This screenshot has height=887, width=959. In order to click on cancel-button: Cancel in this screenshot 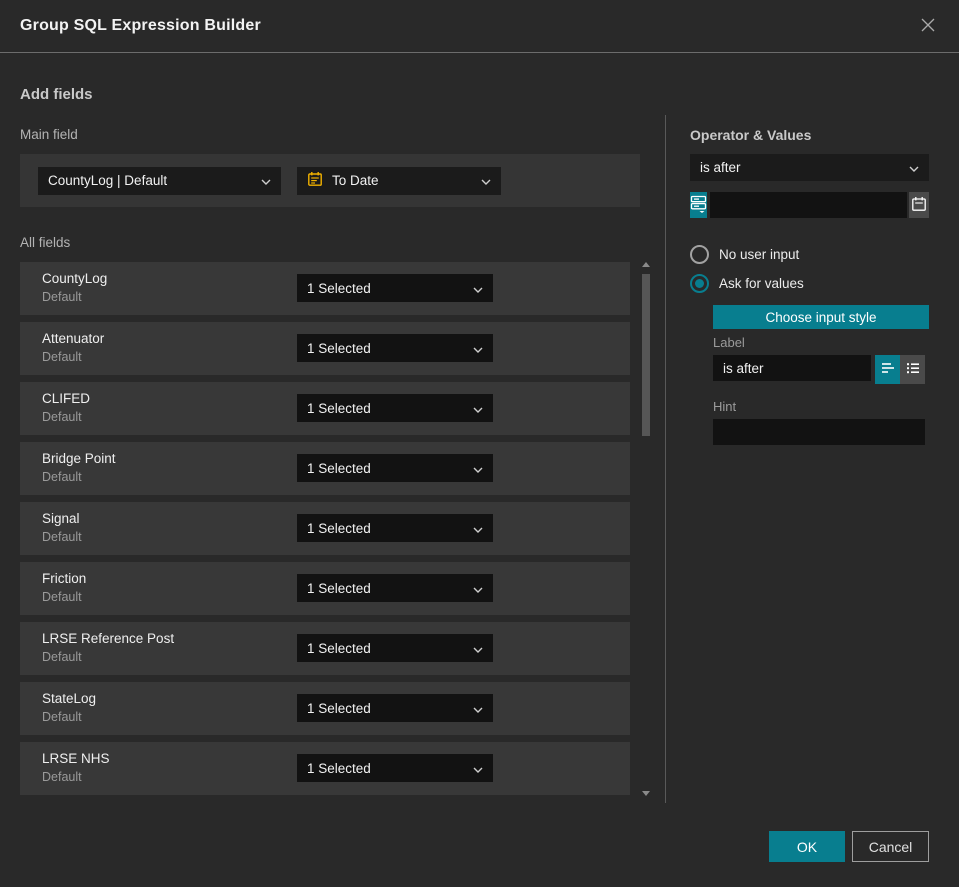, I will do `click(890, 846)`.